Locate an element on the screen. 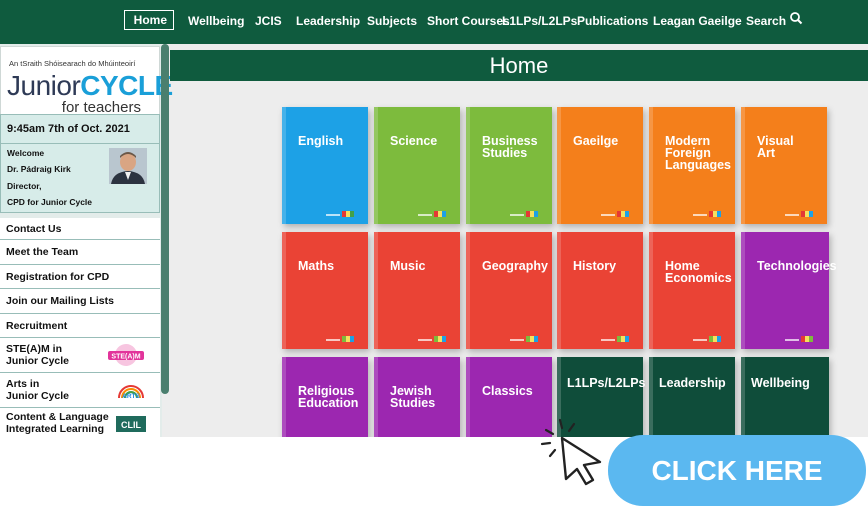  tile-history: History is located at coordinates (600, 290).